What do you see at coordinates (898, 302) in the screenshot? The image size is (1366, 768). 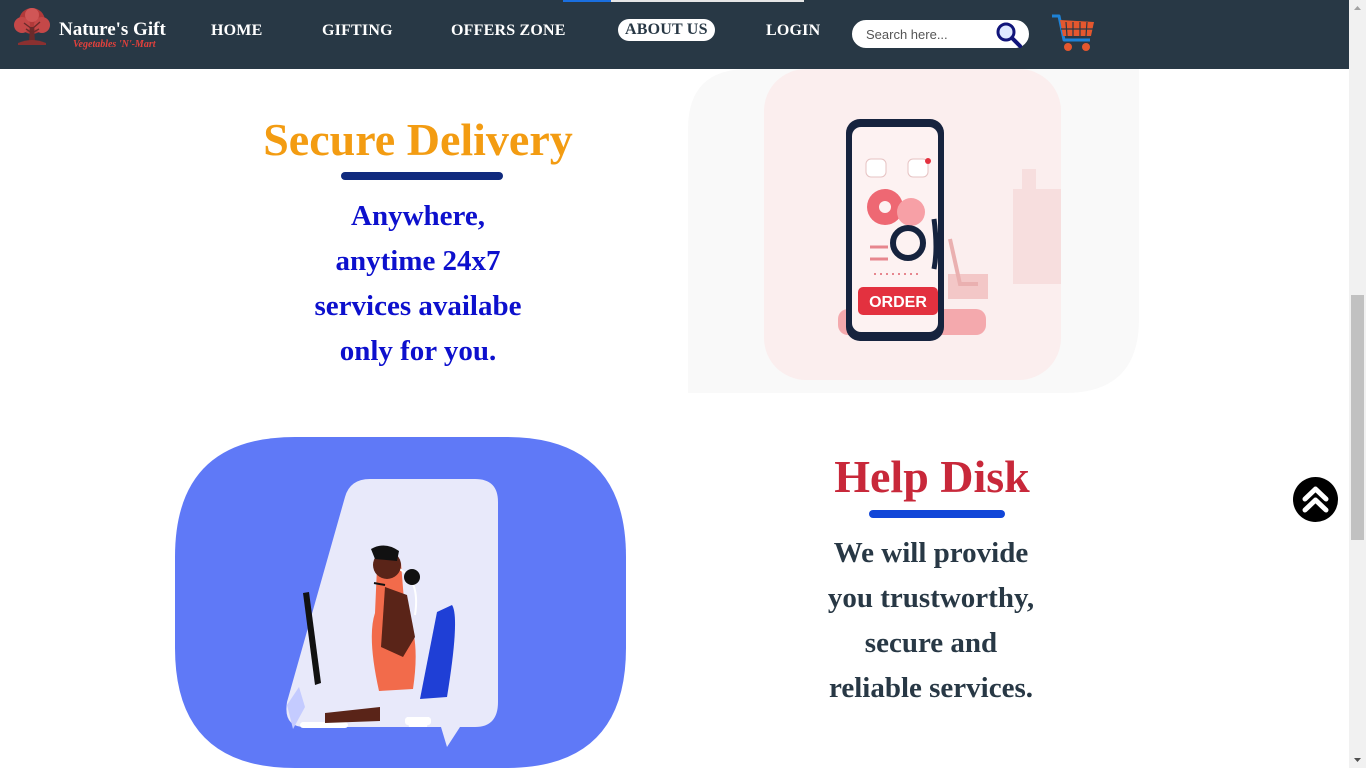 I see `order-button-label: ORDER` at bounding box center [898, 302].